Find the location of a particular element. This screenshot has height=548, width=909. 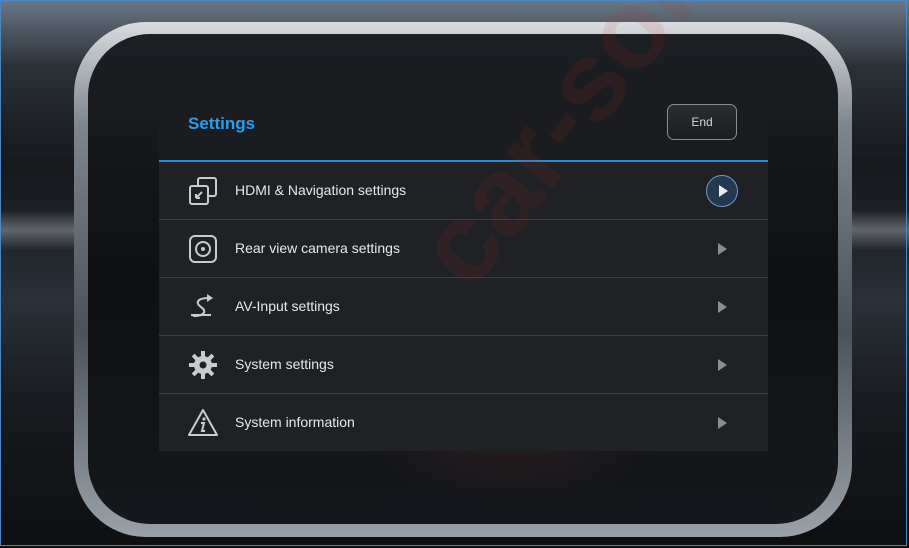

menu-item-label: System settings is located at coordinates (284, 364).